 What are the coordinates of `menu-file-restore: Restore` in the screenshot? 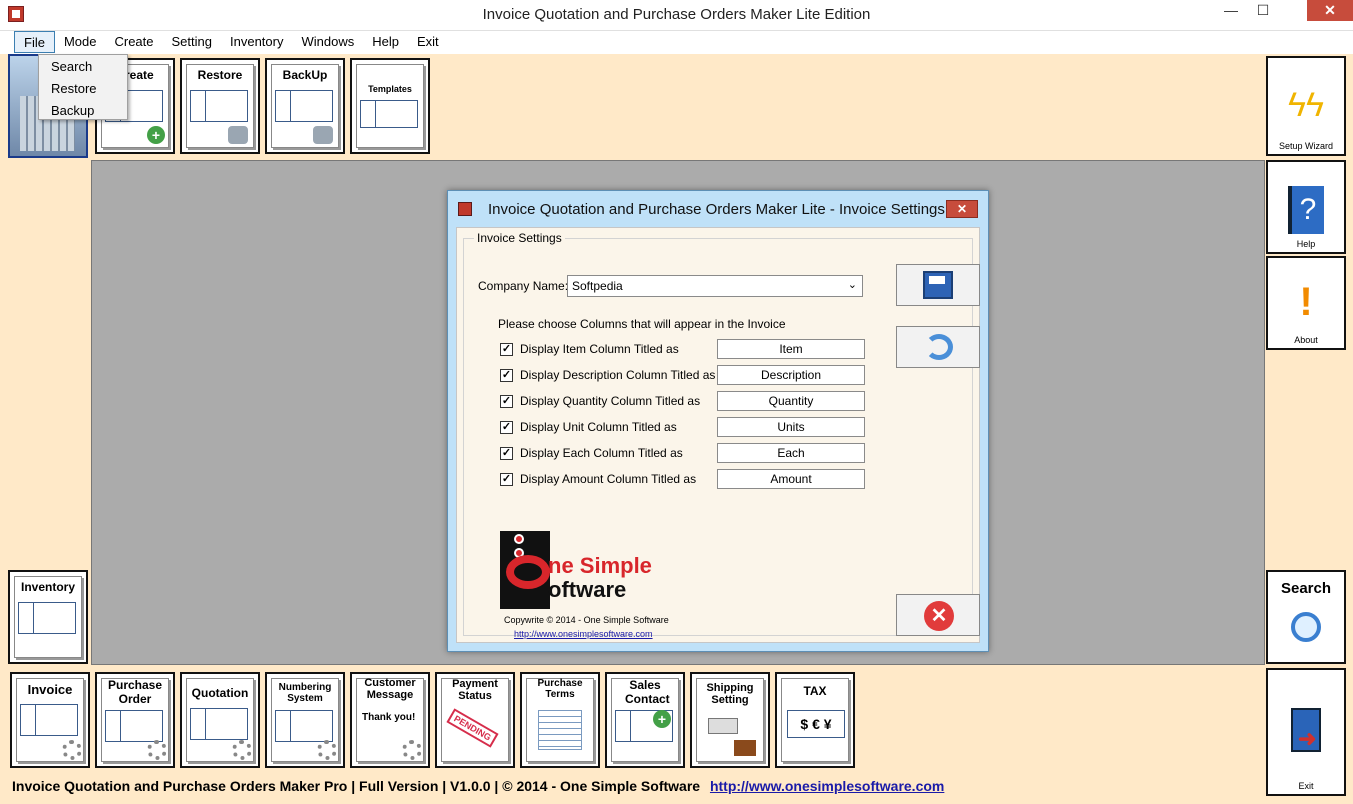 It's located at (83, 90).